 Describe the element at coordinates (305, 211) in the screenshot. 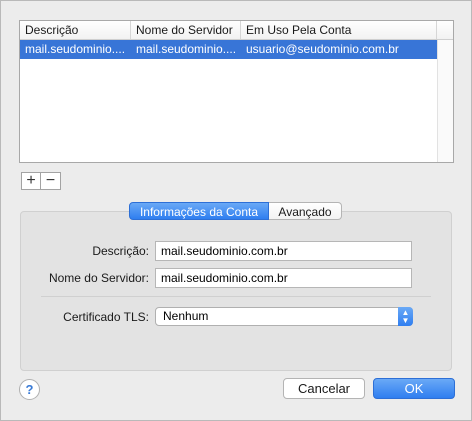

I see `tab-avancado: Avançado` at that location.